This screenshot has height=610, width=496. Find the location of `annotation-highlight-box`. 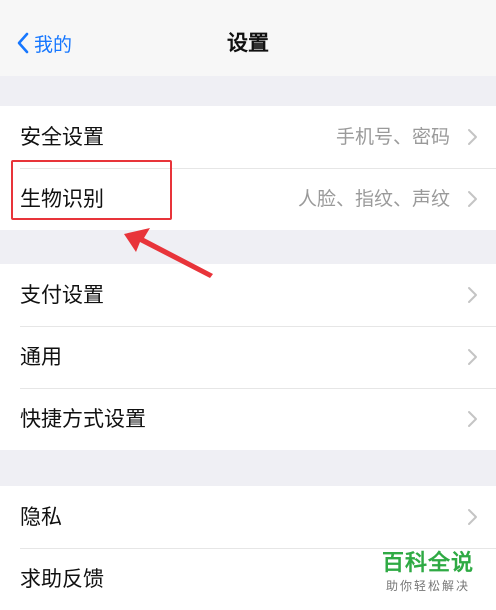

annotation-highlight-box is located at coordinates (91, 190).